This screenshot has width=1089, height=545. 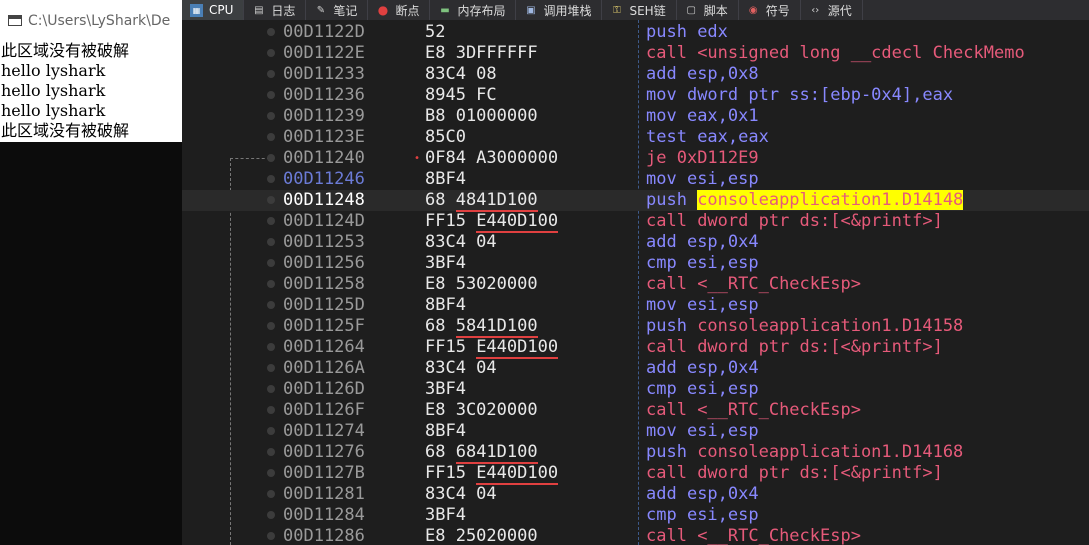 What do you see at coordinates (324, 263) in the screenshot?
I see `instruction-address: 00D11256` at bounding box center [324, 263].